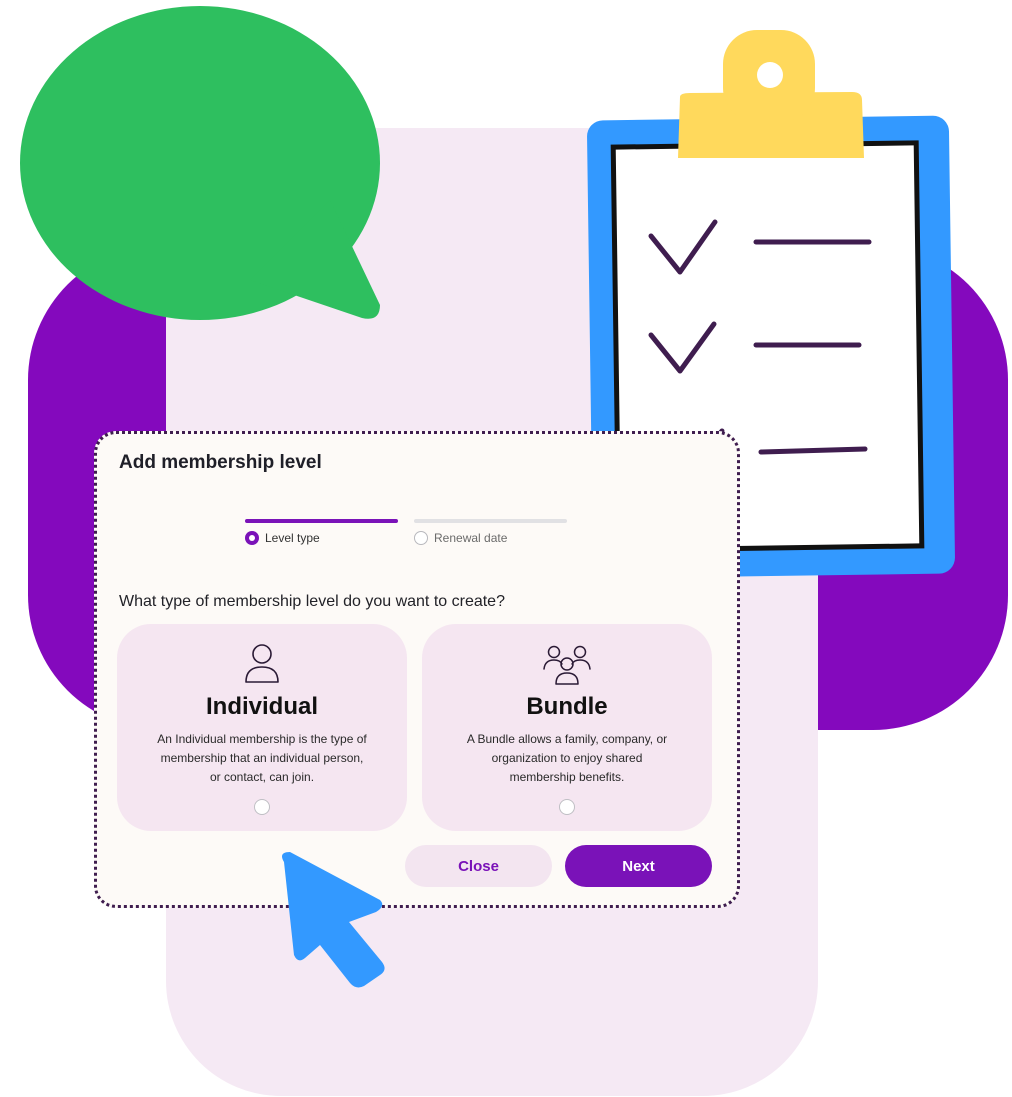 The height and width of the screenshot is (1097, 1012). What do you see at coordinates (333, 920) in the screenshot?
I see `pointer-cursor-icon` at bounding box center [333, 920].